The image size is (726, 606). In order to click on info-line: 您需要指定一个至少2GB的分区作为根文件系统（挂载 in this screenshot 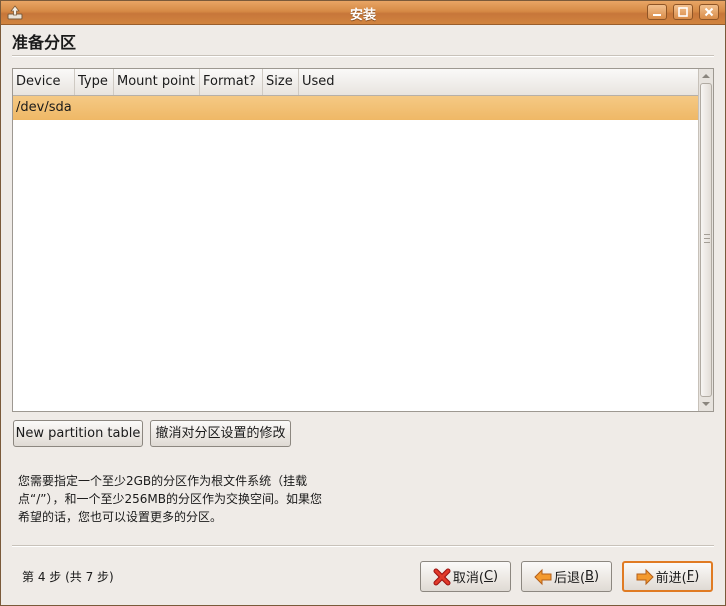, I will do `click(163, 481)`.